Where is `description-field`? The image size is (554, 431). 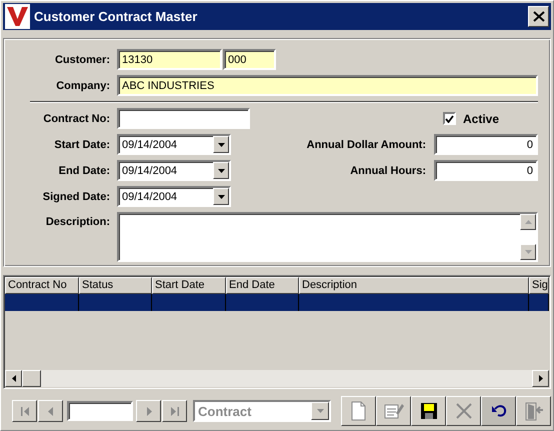 description-field is located at coordinates (327, 237).